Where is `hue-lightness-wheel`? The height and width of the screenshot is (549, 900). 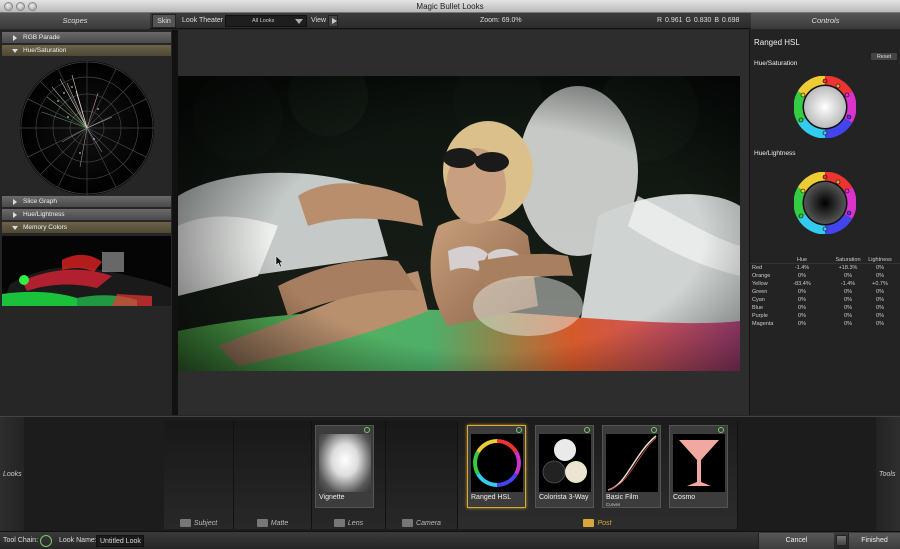
hue-lightness-wheel is located at coordinates (825, 203).